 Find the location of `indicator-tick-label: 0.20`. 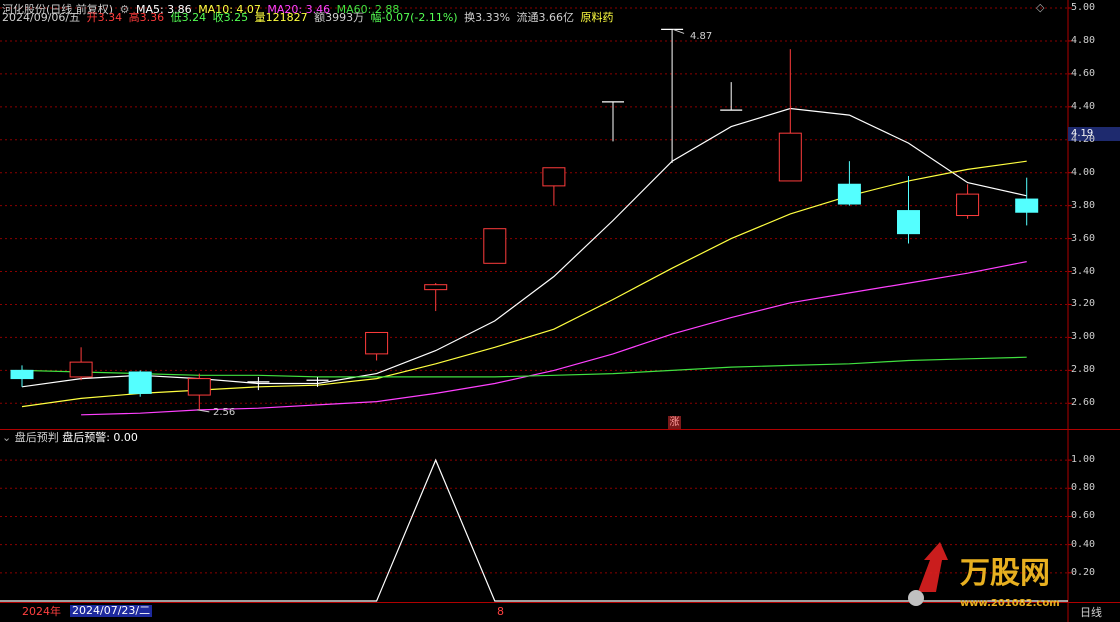

indicator-tick-label: 0.20 is located at coordinates (1083, 572).